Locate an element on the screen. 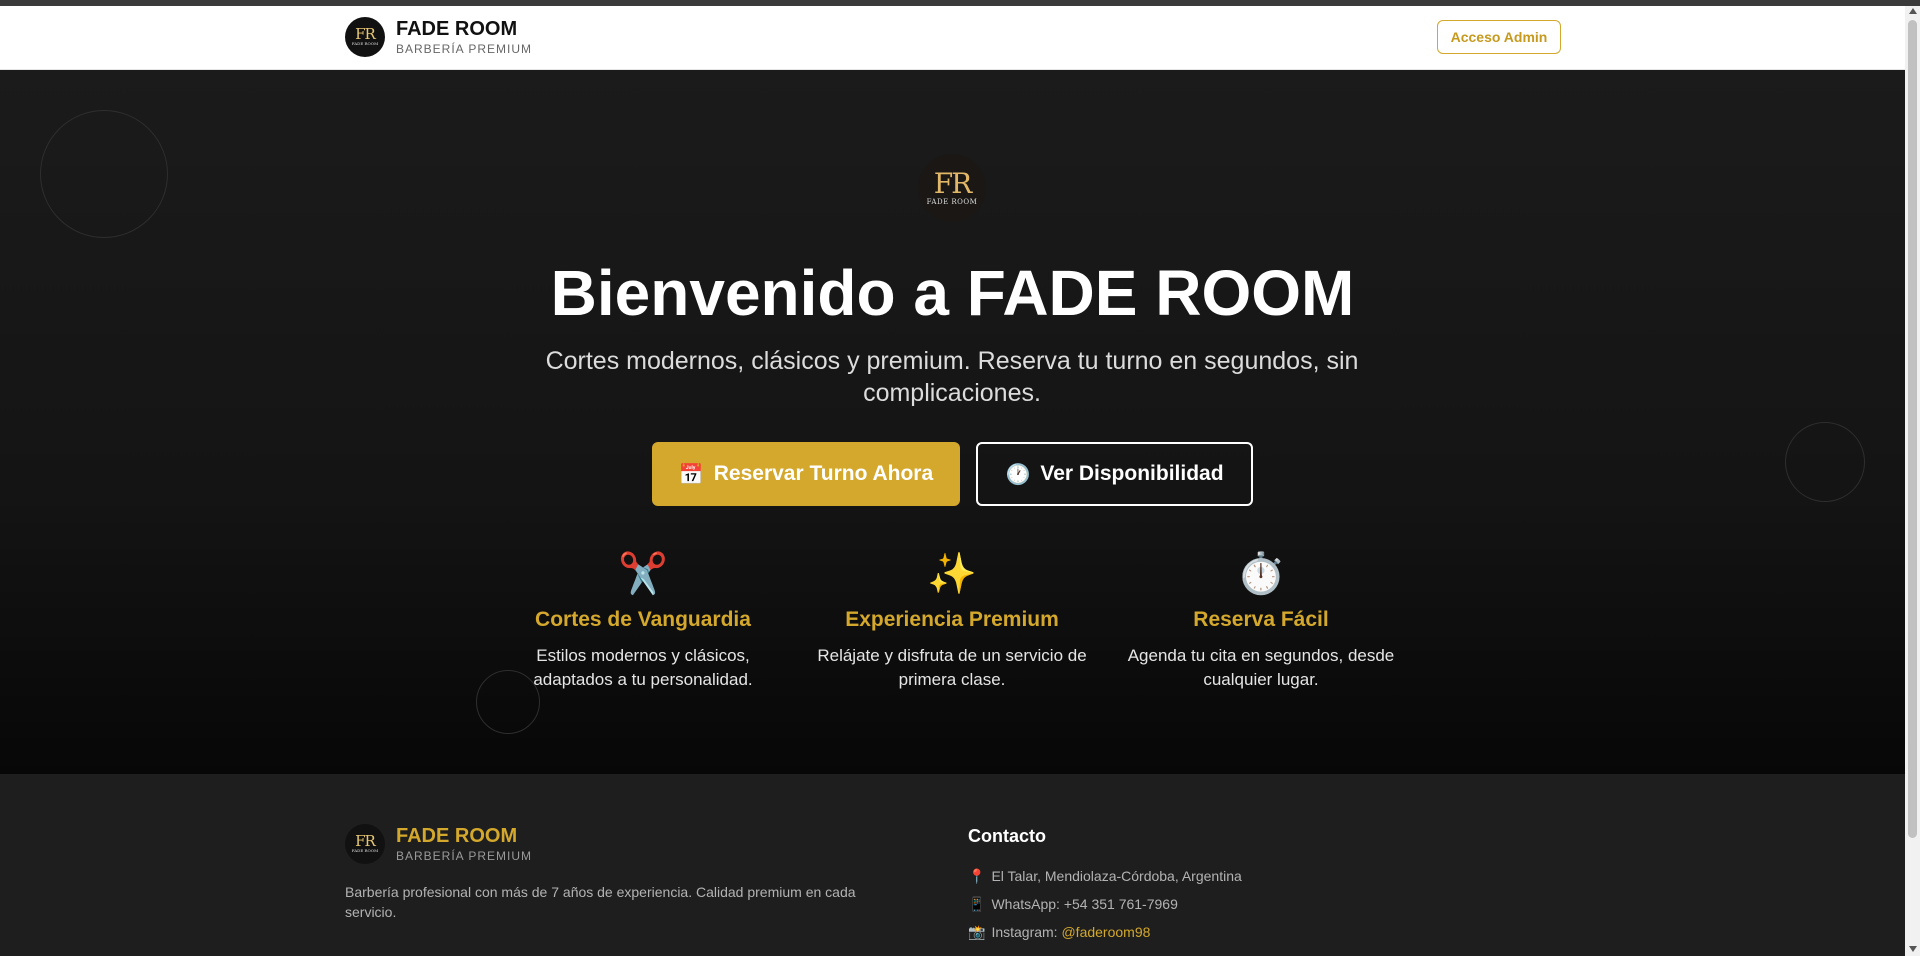 This screenshot has width=1920, height=956. hero-logo-subtext: FADE ROOM is located at coordinates (952, 202).